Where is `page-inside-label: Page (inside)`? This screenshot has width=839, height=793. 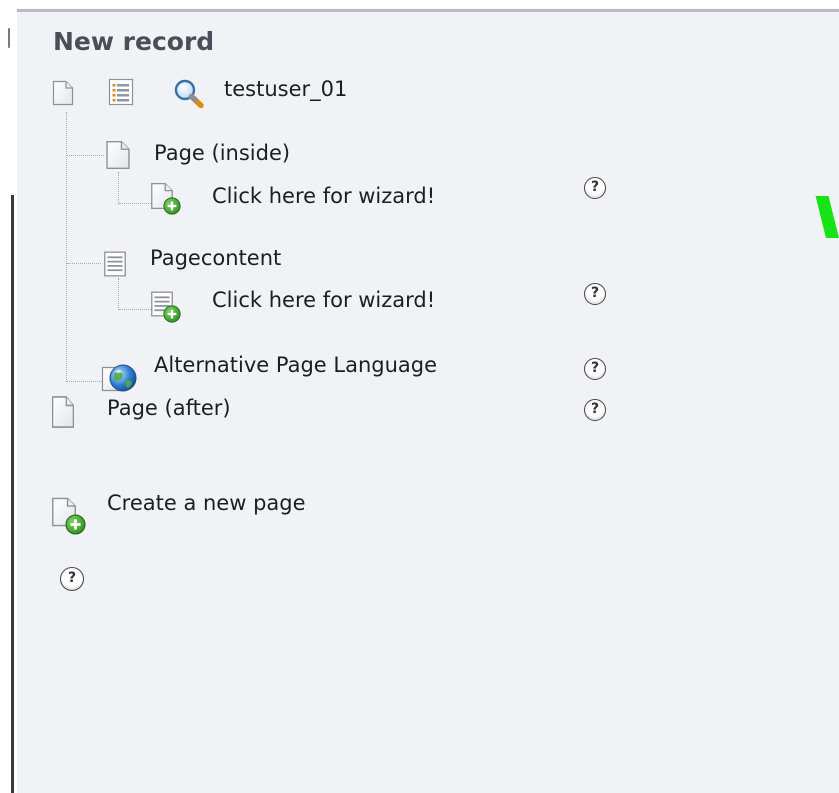 page-inside-label: Page (inside) is located at coordinates (222, 153).